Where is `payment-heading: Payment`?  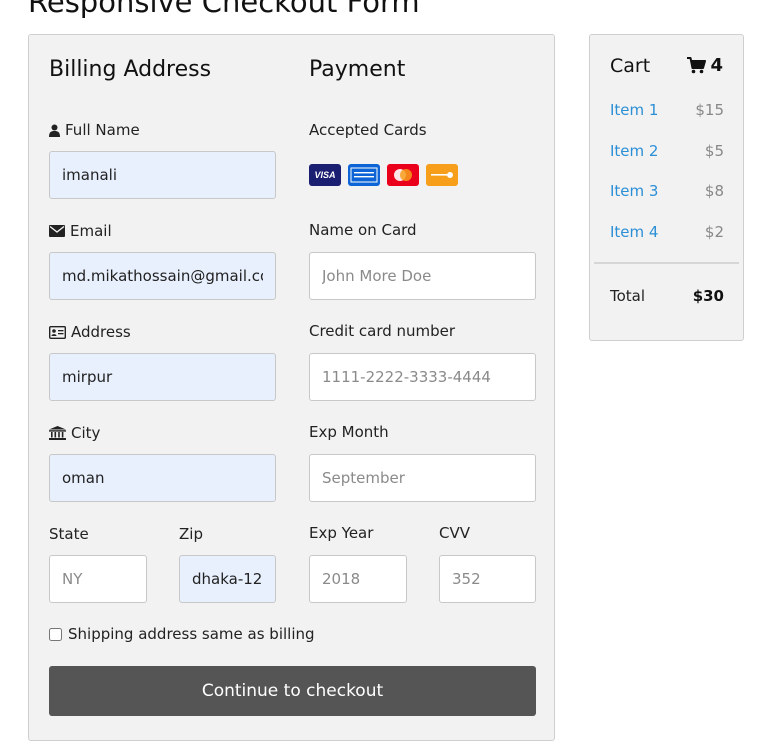 payment-heading: Payment is located at coordinates (357, 69).